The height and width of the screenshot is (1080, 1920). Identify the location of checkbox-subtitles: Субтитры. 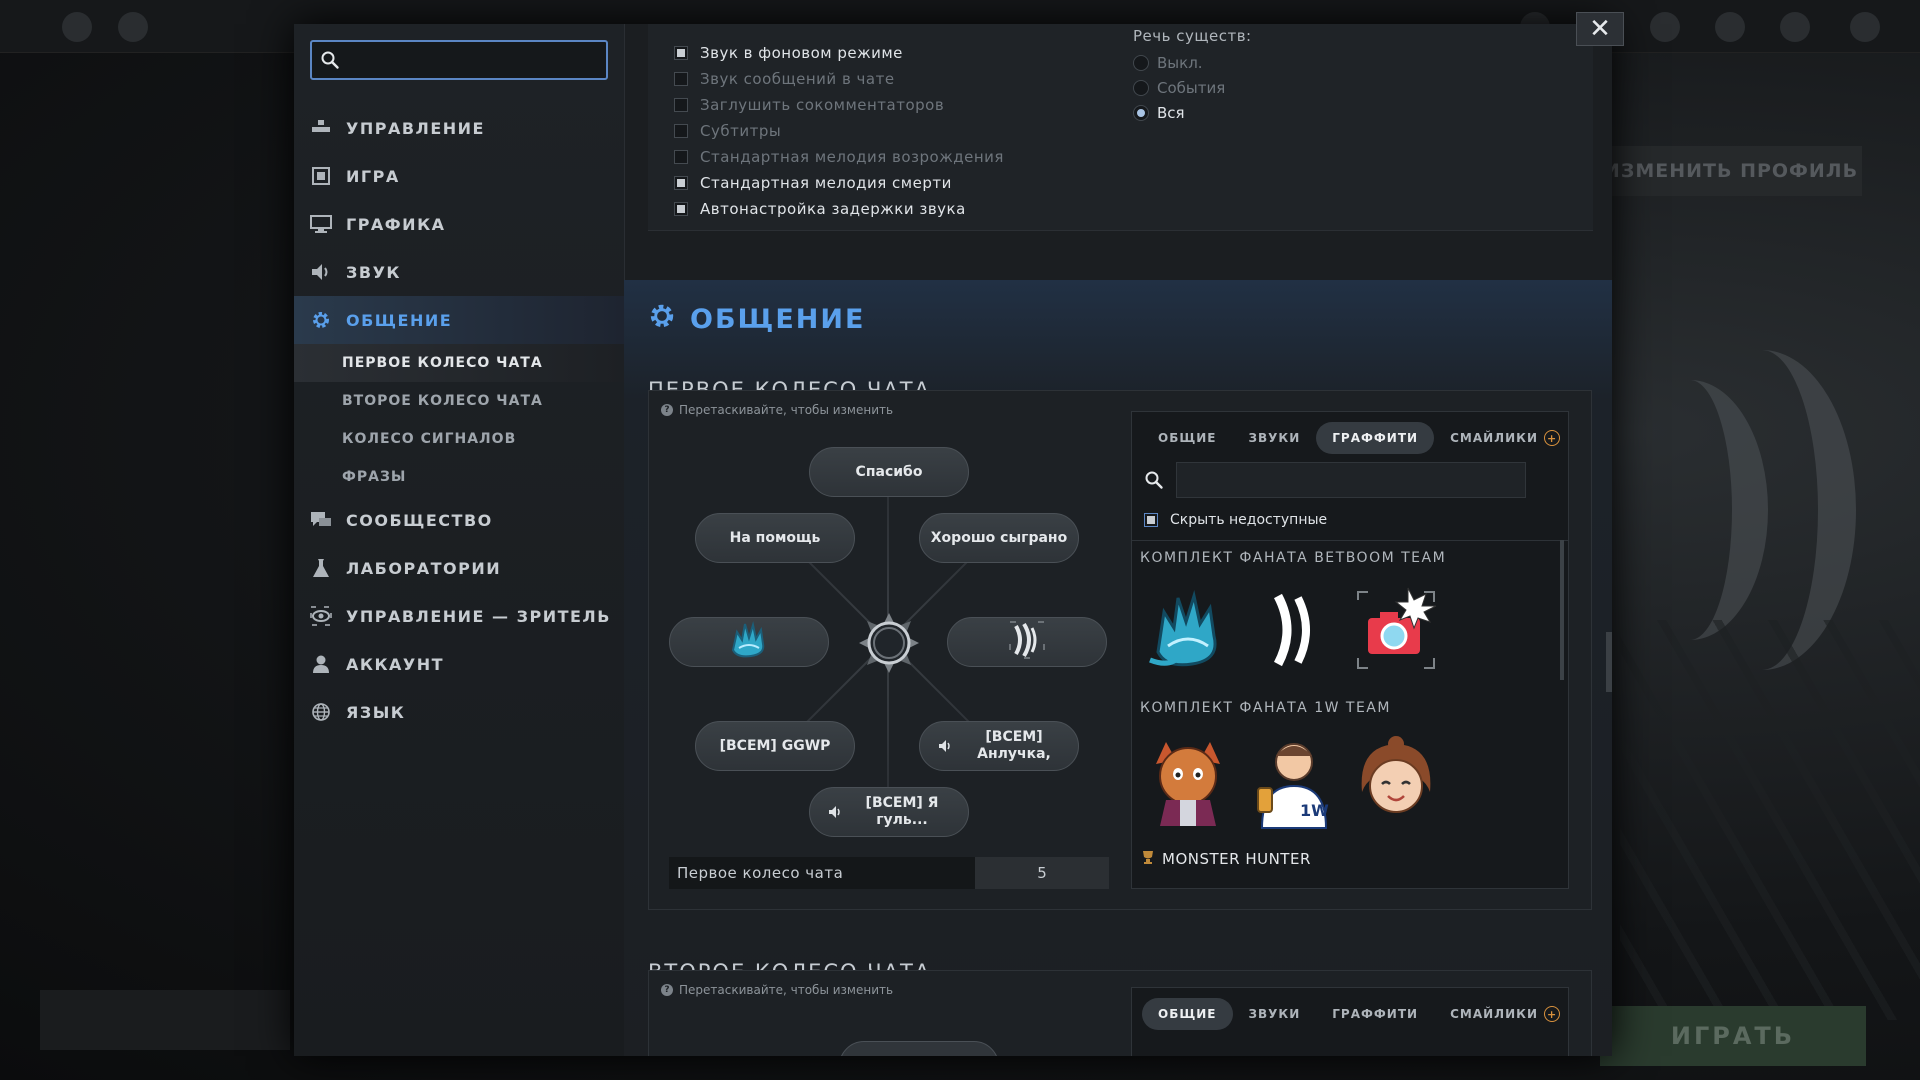
(727, 131).